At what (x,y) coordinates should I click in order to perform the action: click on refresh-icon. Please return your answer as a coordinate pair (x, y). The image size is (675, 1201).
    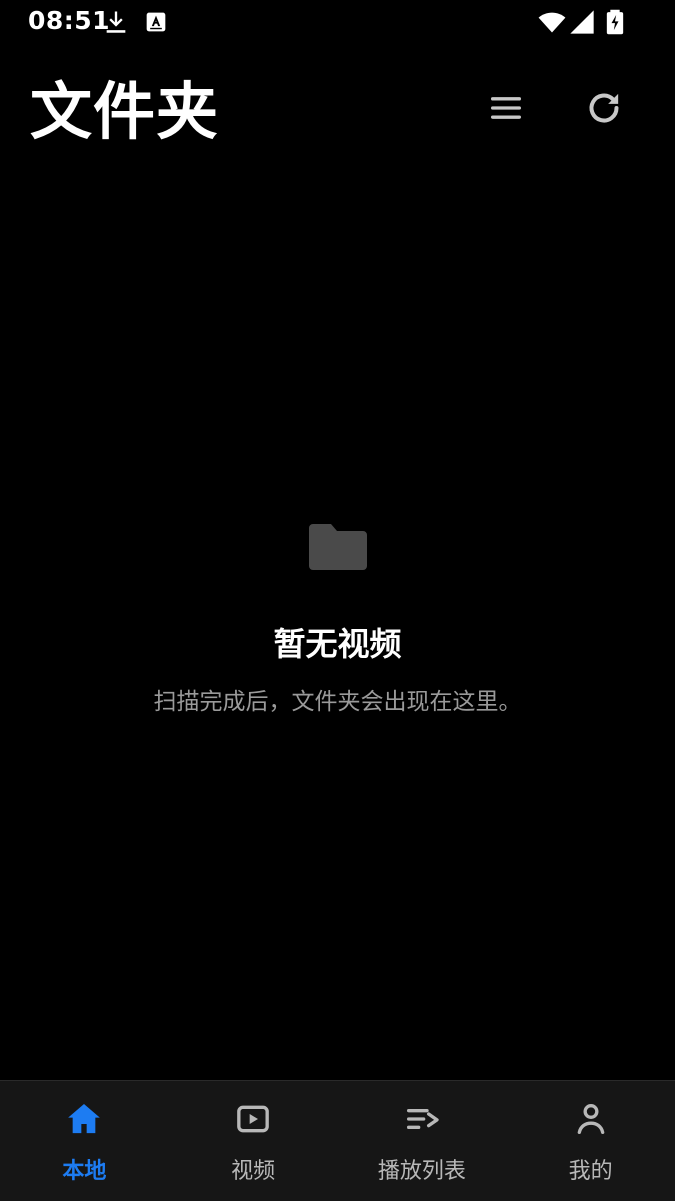
    Looking at the image, I should click on (604, 108).